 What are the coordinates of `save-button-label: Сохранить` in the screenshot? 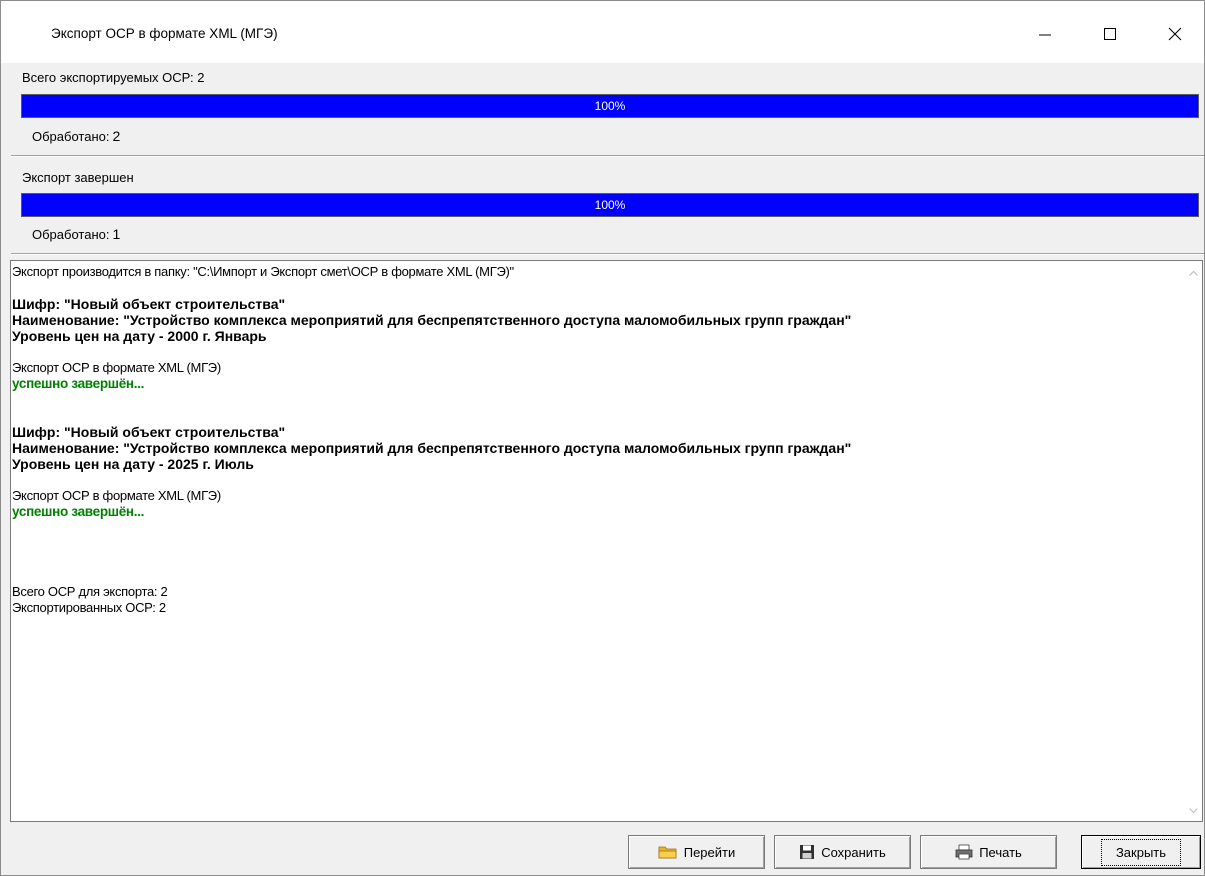 It's located at (853, 852).